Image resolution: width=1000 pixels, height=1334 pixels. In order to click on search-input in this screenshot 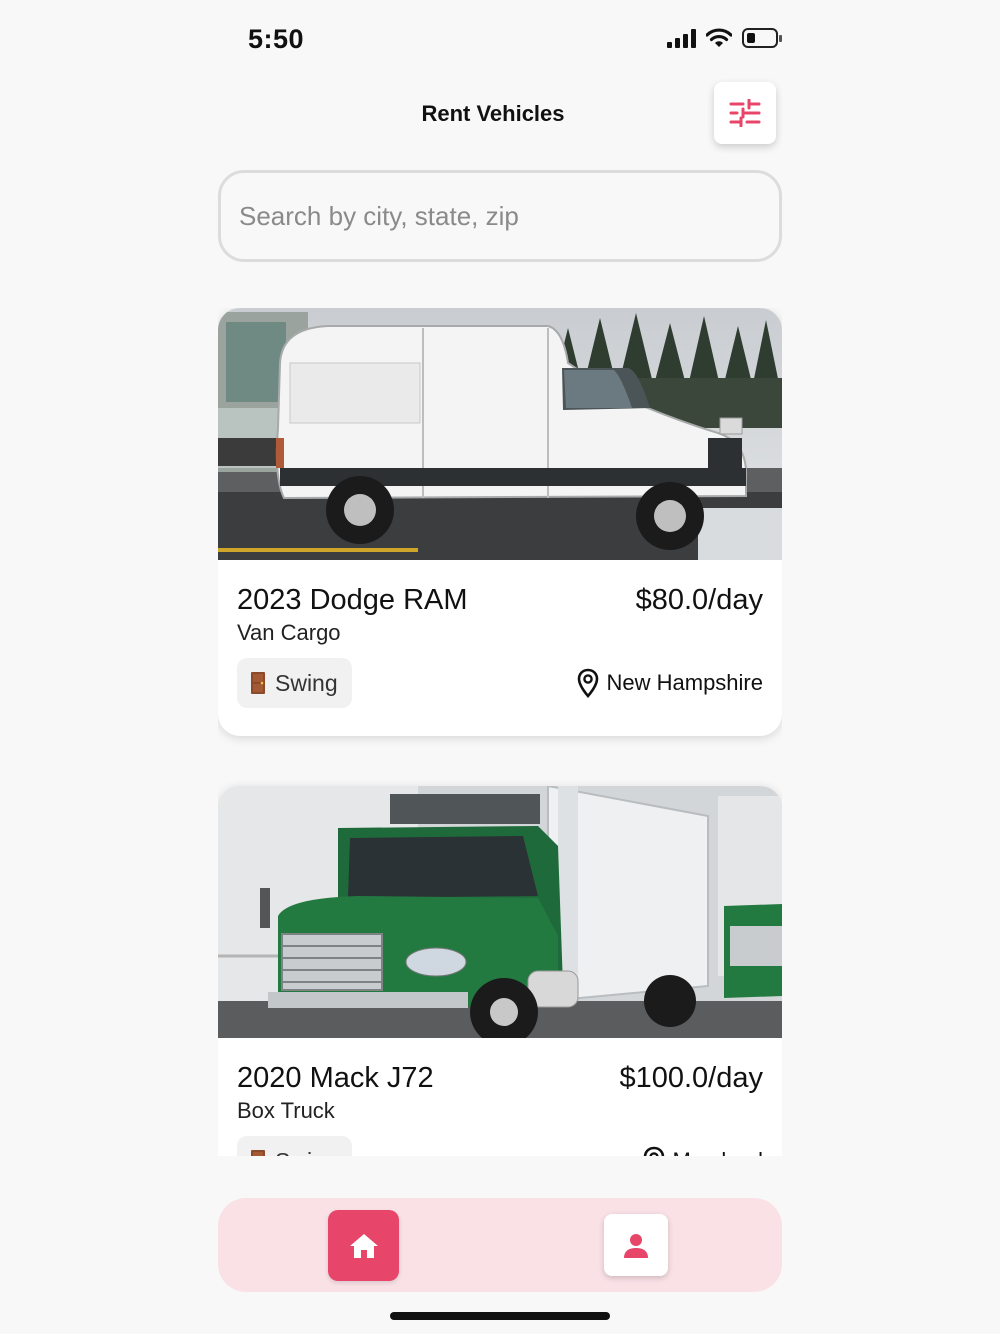, I will do `click(500, 216)`.